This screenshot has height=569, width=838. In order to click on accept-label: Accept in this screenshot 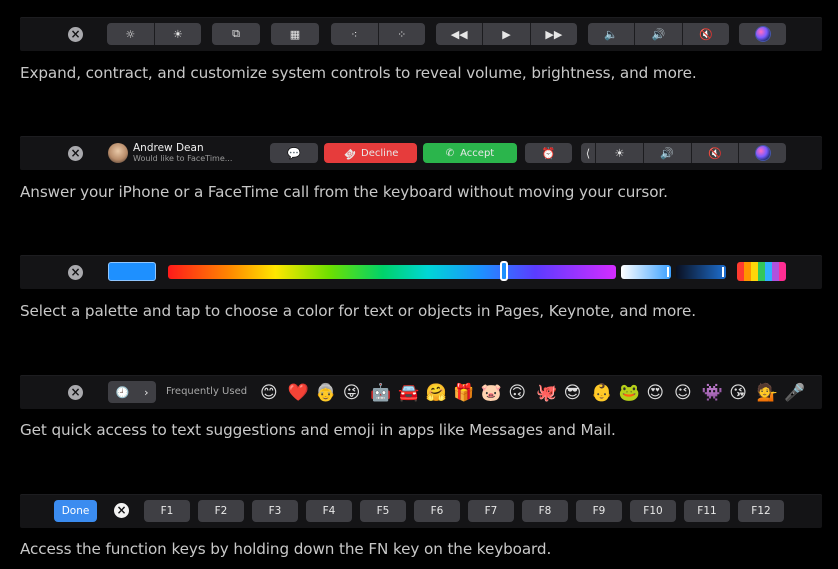, I will do `click(477, 153)`.